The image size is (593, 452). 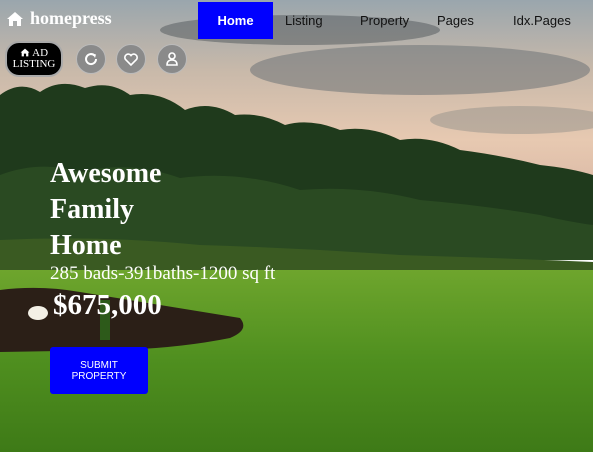 What do you see at coordinates (92, 209) in the screenshot?
I see `title-line: Family` at bounding box center [92, 209].